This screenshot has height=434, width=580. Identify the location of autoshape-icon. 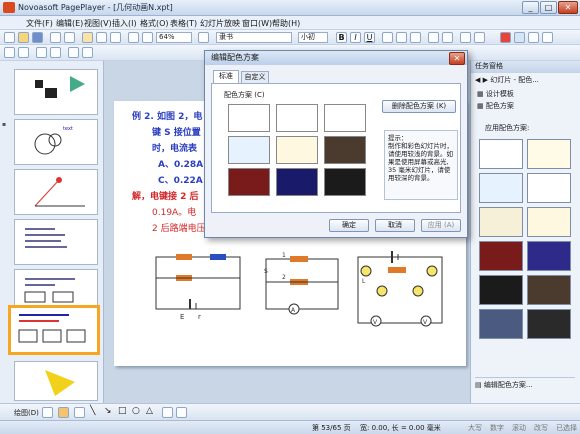
(63, 412).